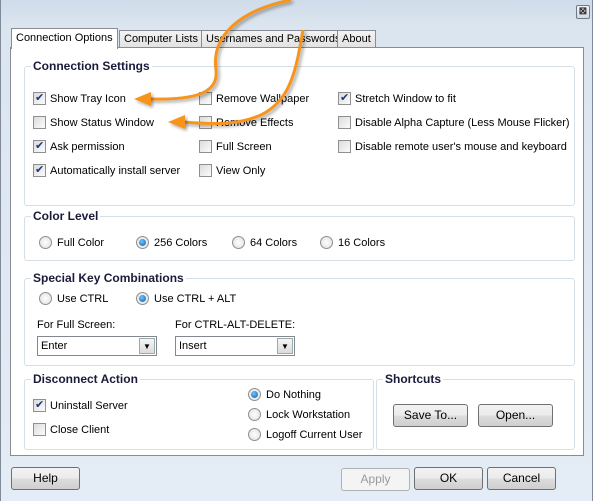  Describe the element at coordinates (186, 298) in the screenshot. I see `use-ctrl-alt-radio: Use CTRL + ALT` at that location.